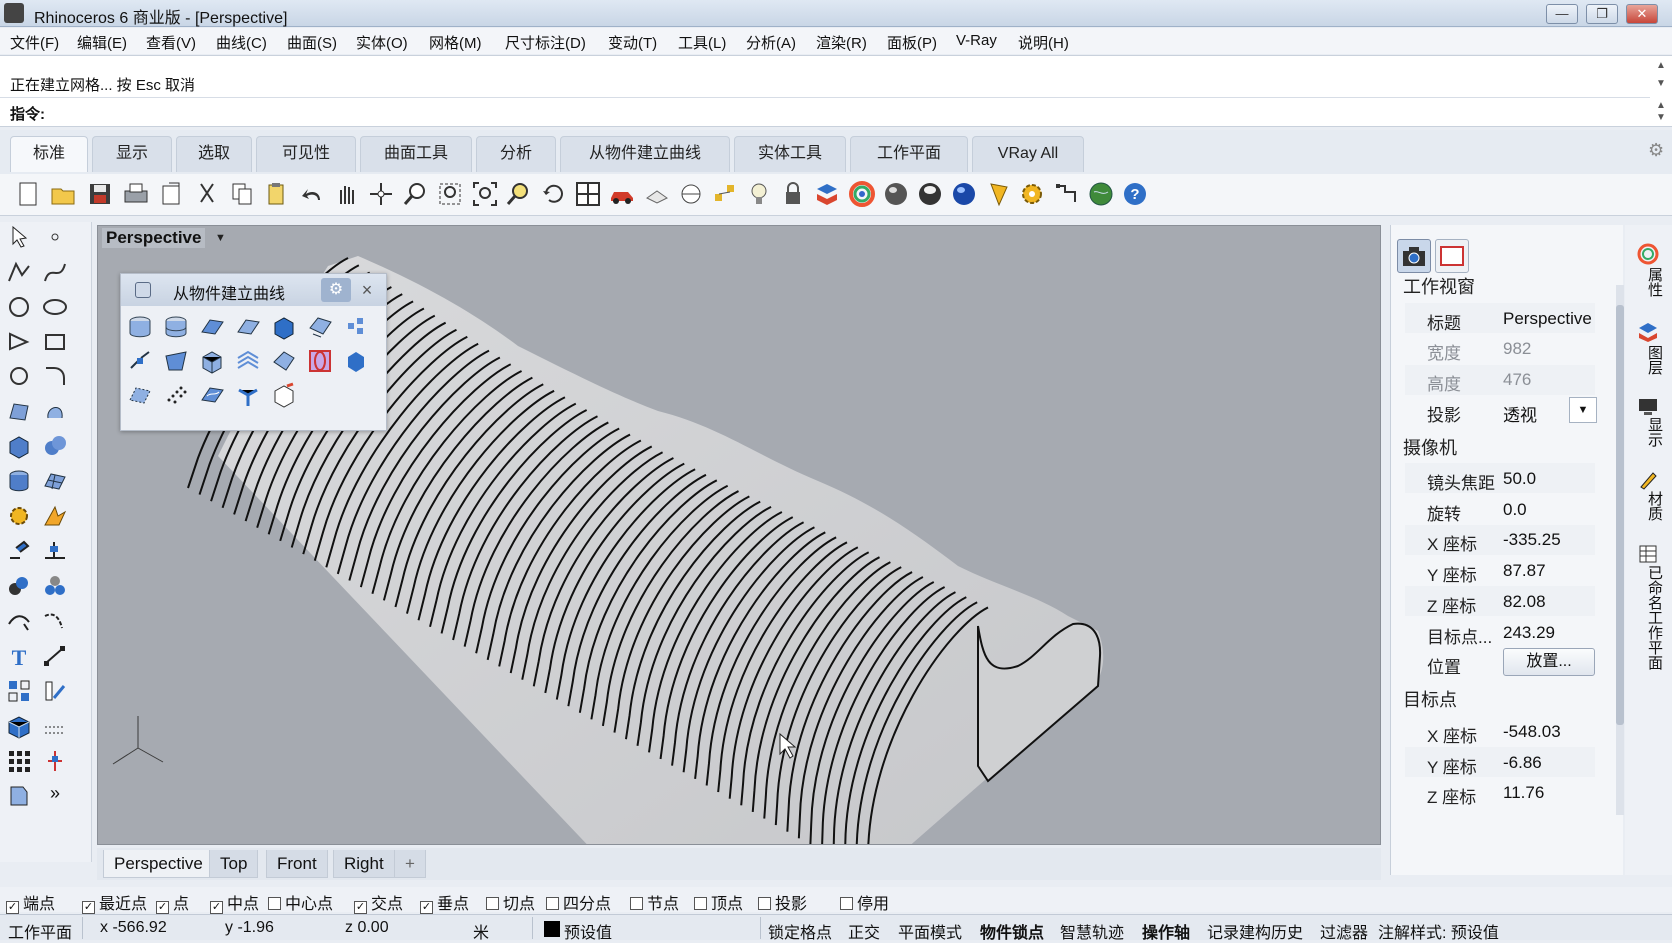 Image resolution: width=1672 pixels, height=943 pixels. What do you see at coordinates (771, 42) in the screenshot?
I see `menu-analyze: 分析(A)` at bounding box center [771, 42].